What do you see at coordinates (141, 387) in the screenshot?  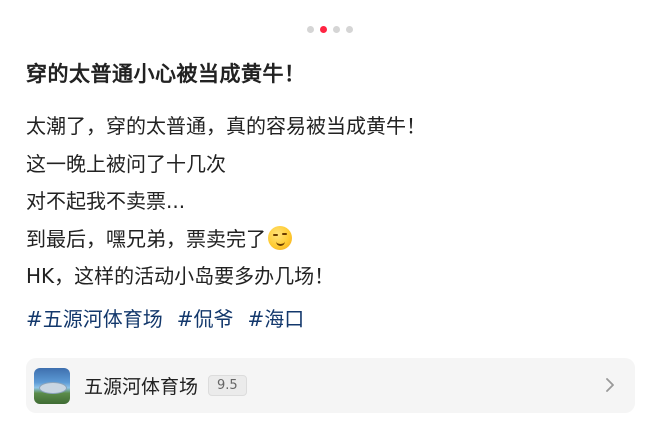 I see `location-name: 五源河体育场` at bounding box center [141, 387].